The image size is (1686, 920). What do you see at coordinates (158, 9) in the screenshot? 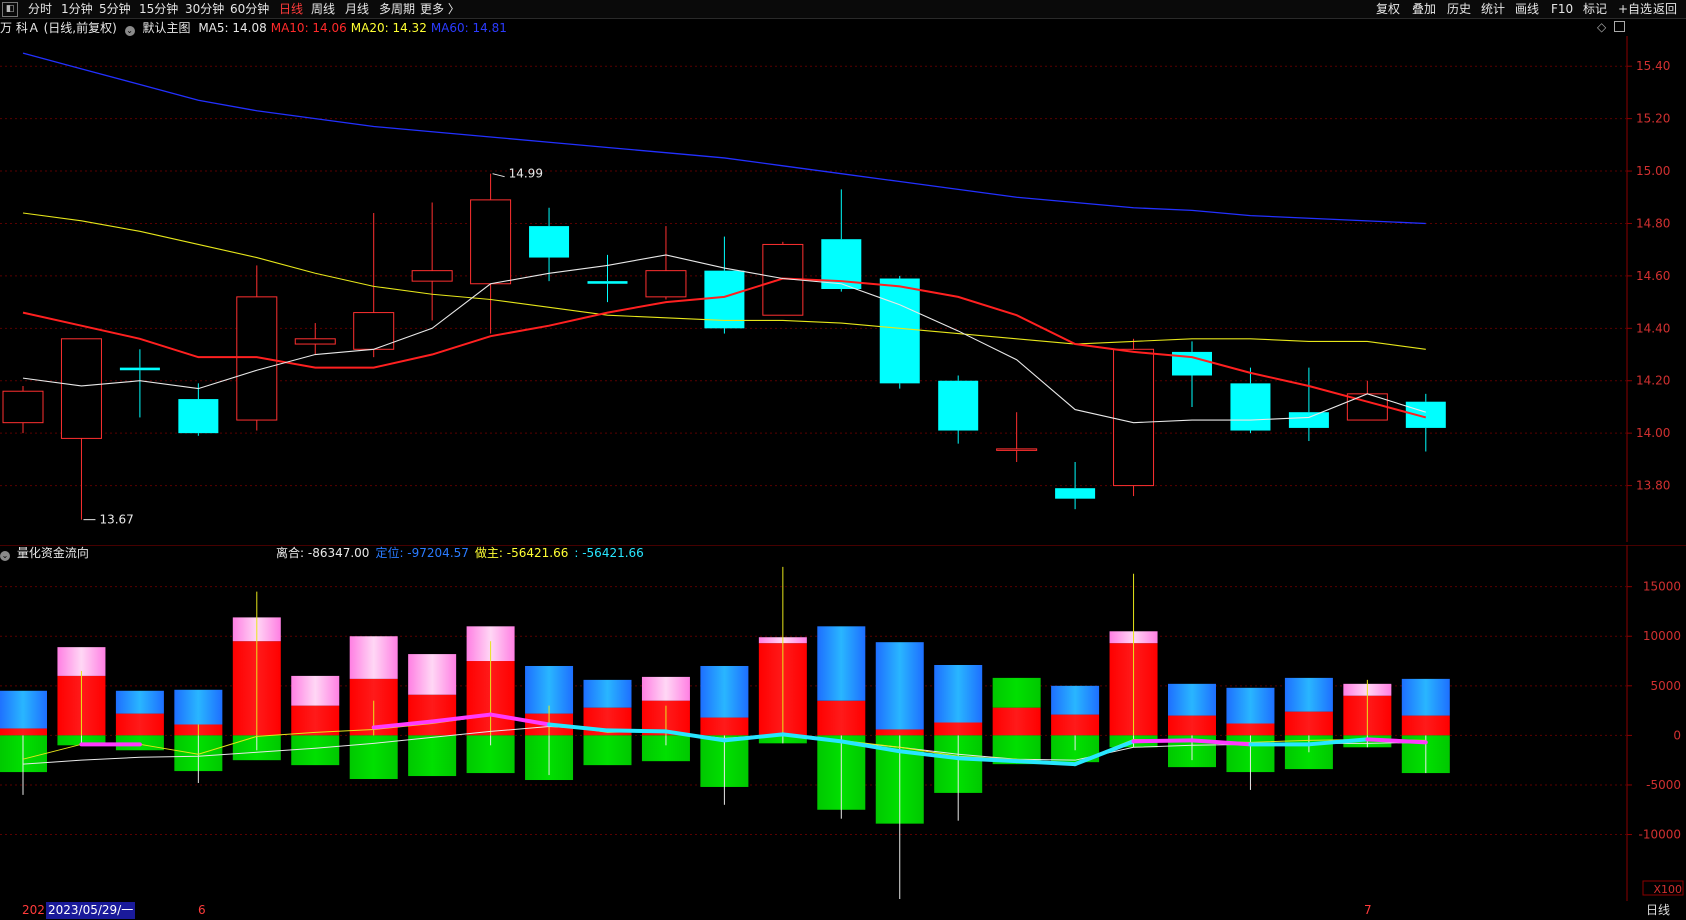
I see `period-tab-3: 15分钟` at bounding box center [158, 9].